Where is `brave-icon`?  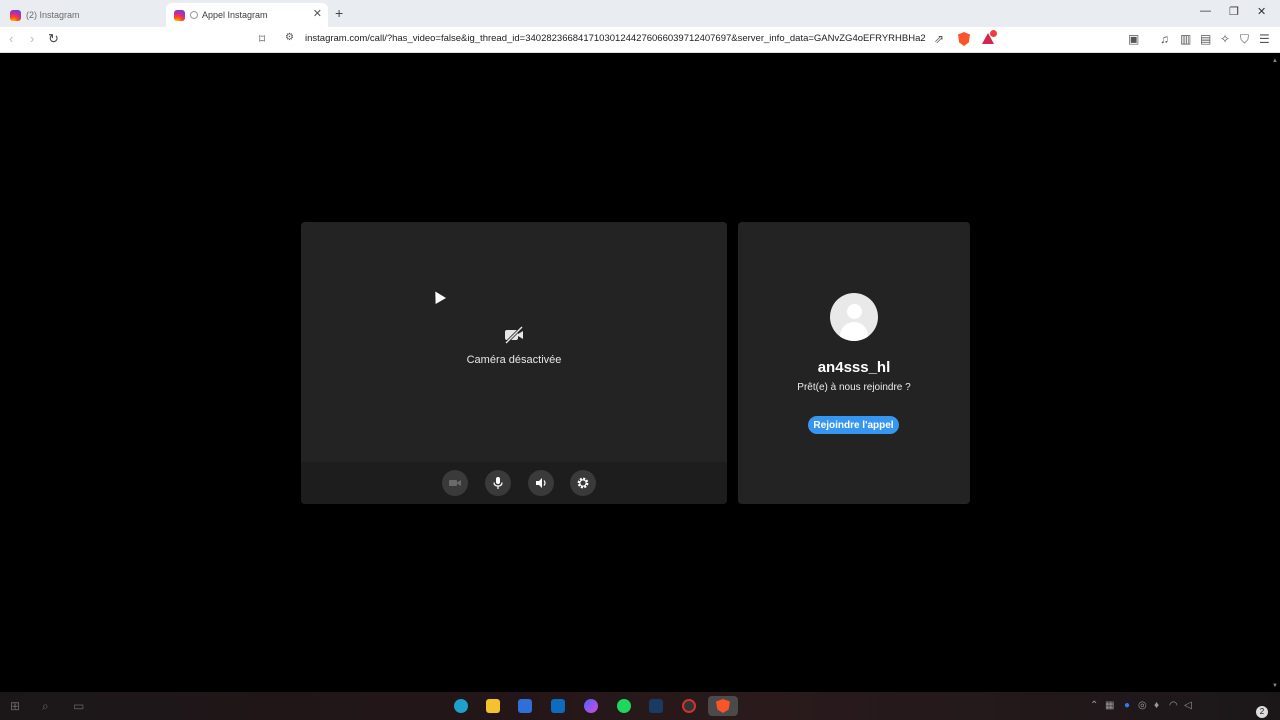 brave-icon is located at coordinates (723, 706).